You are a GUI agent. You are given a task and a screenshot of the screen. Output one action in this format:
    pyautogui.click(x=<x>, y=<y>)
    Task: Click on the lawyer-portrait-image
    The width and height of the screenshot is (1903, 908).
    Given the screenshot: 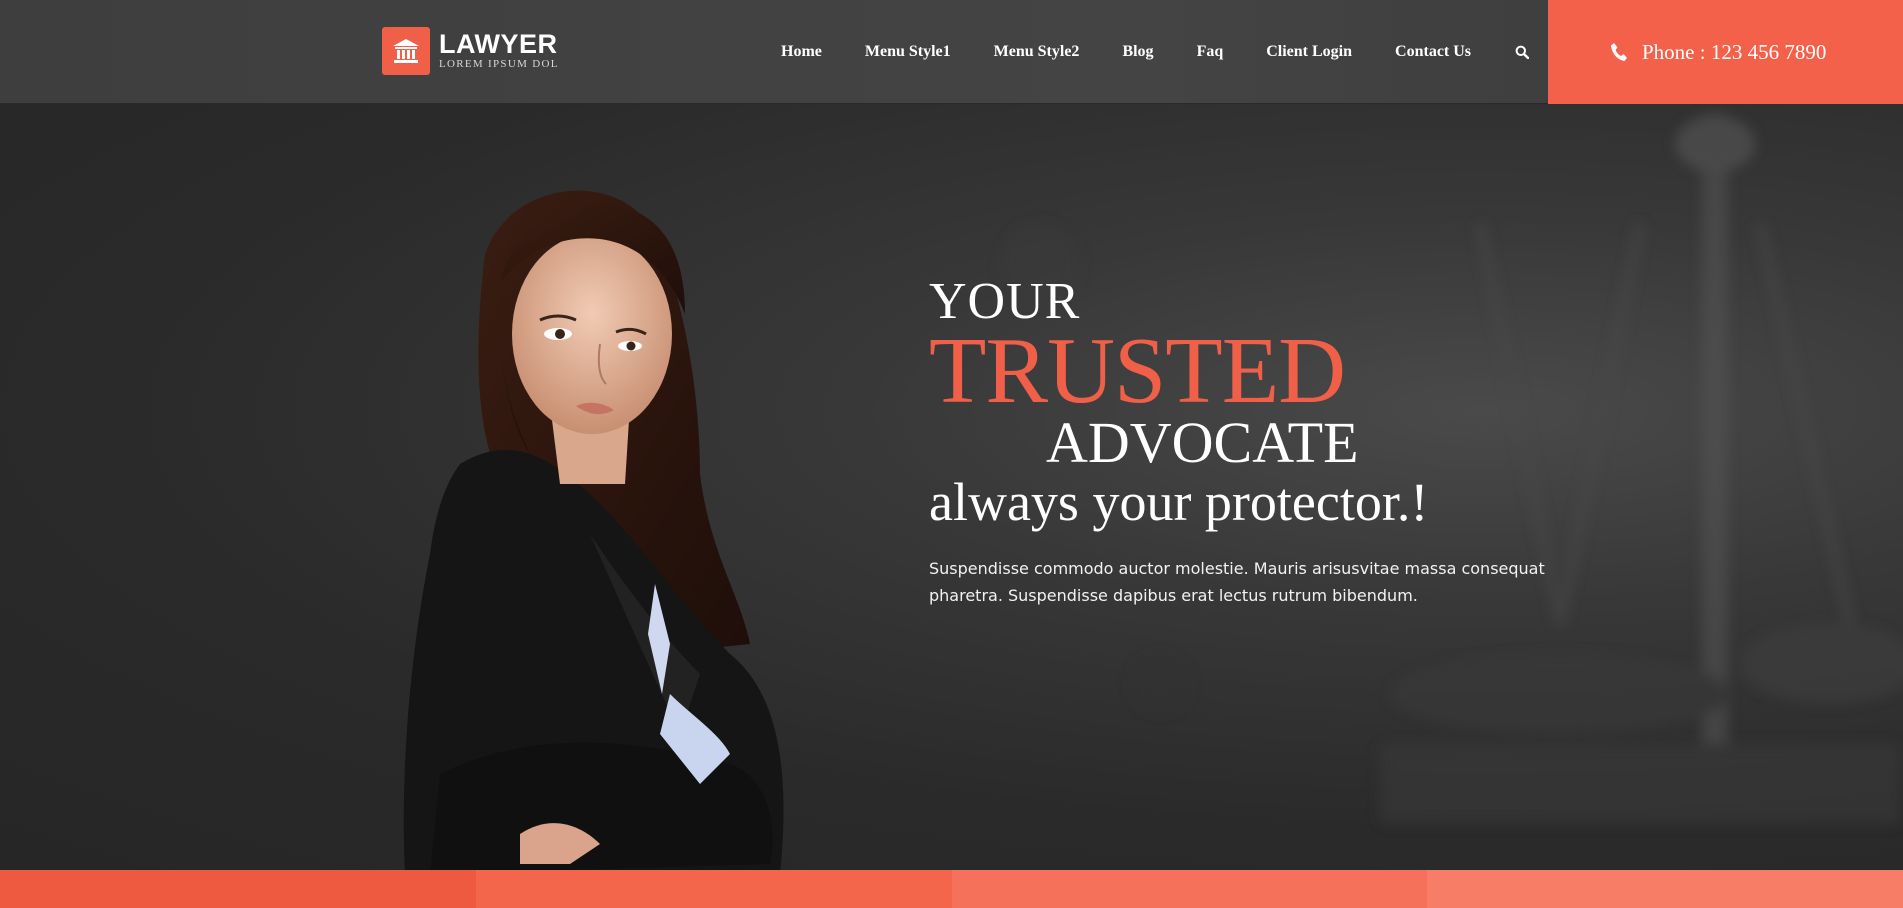 What is the action you would take?
    pyautogui.click(x=593, y=530)
    